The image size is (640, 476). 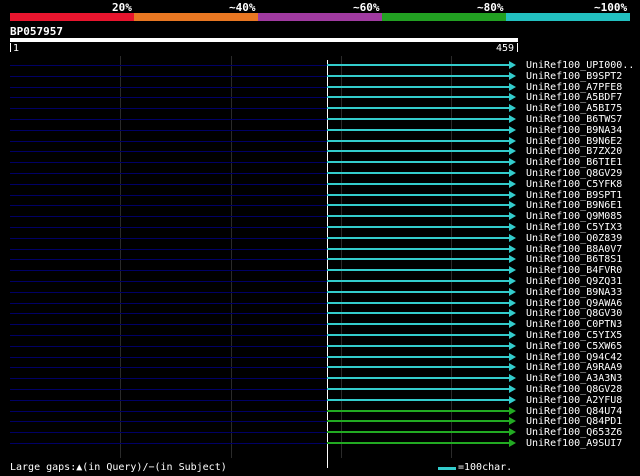 I want to click on hit-row: UniRef100_Q84PD1, so click(x=320, y=421).